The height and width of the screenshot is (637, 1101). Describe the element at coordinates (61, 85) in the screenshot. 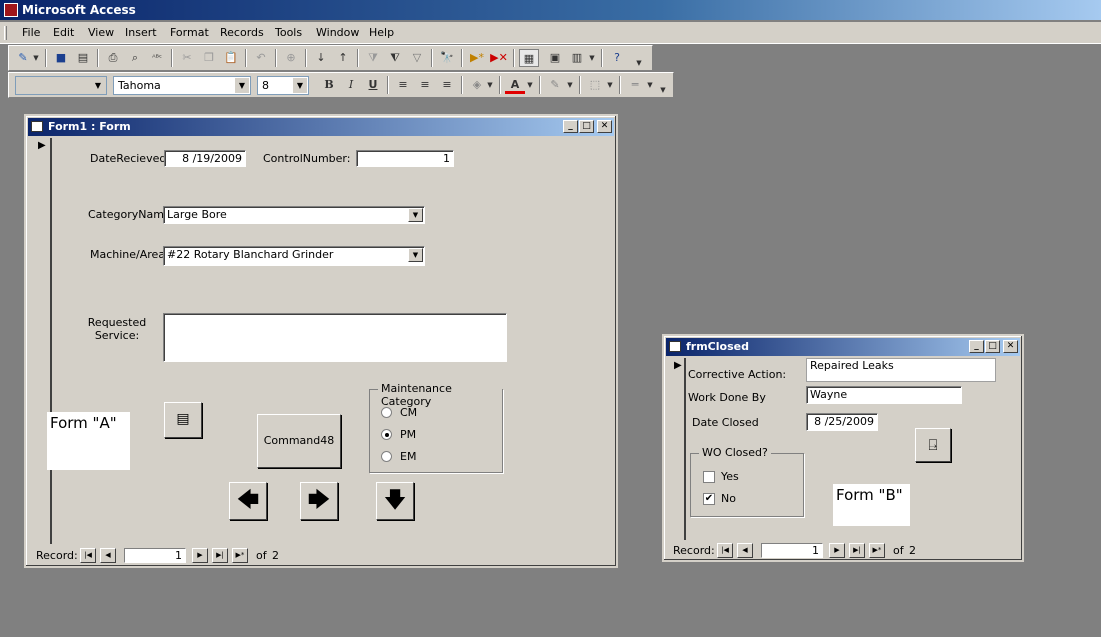

I see `object-combo: ▼` at that location.